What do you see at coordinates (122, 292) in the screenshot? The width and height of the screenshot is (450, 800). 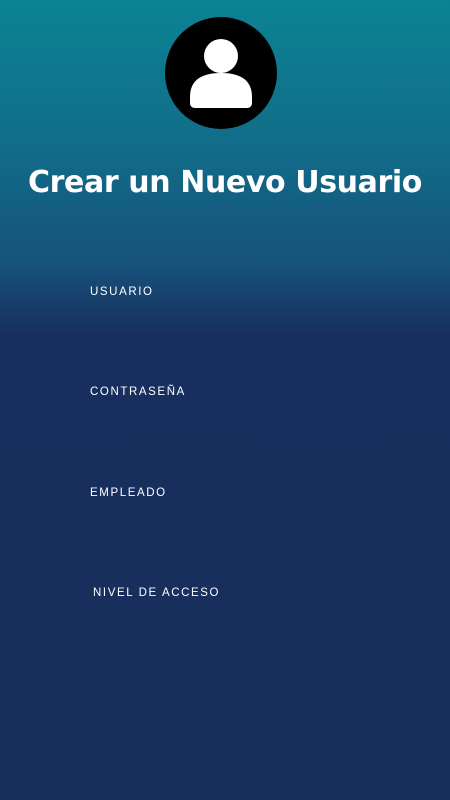 I see `usuario-label: USUARIO` at bounding box center [122, 292].